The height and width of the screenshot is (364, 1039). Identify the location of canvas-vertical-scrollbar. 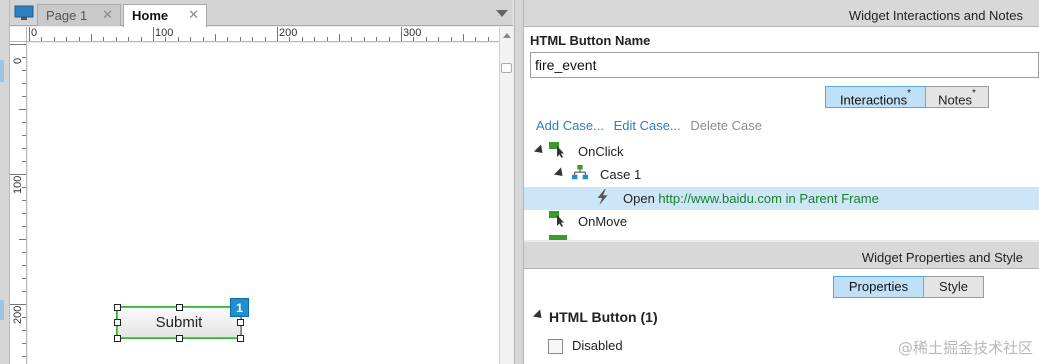
(506, 195).